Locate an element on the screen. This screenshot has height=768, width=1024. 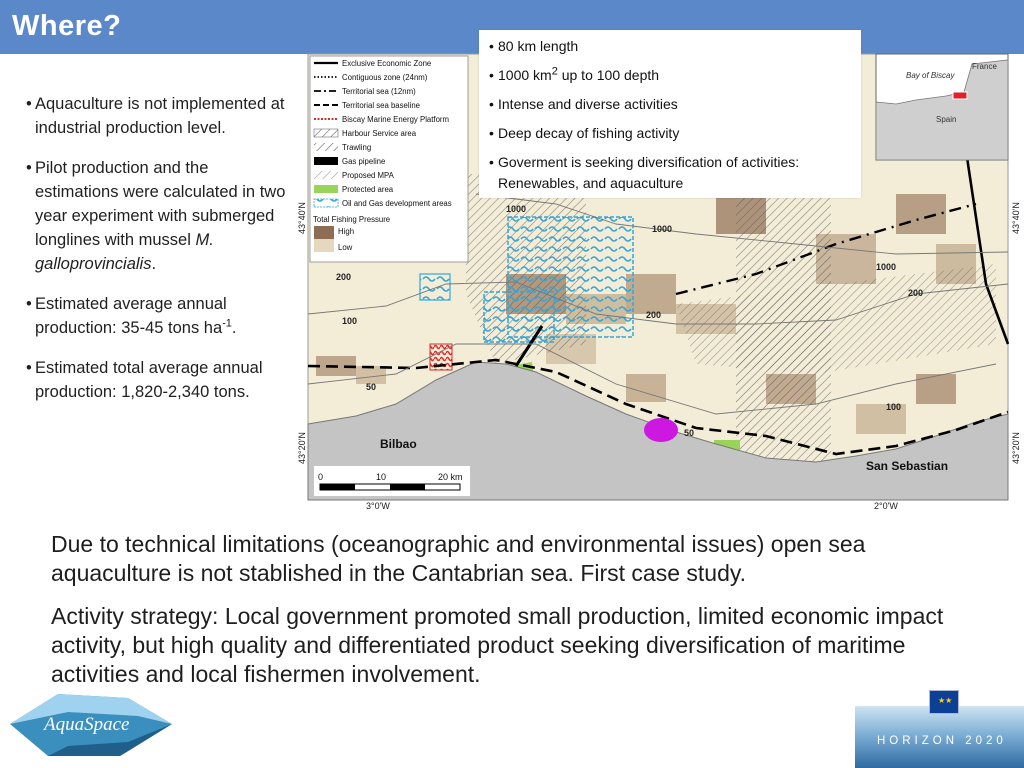
info-area-depth: up to 100 depth is located at coordinates (608, 75).